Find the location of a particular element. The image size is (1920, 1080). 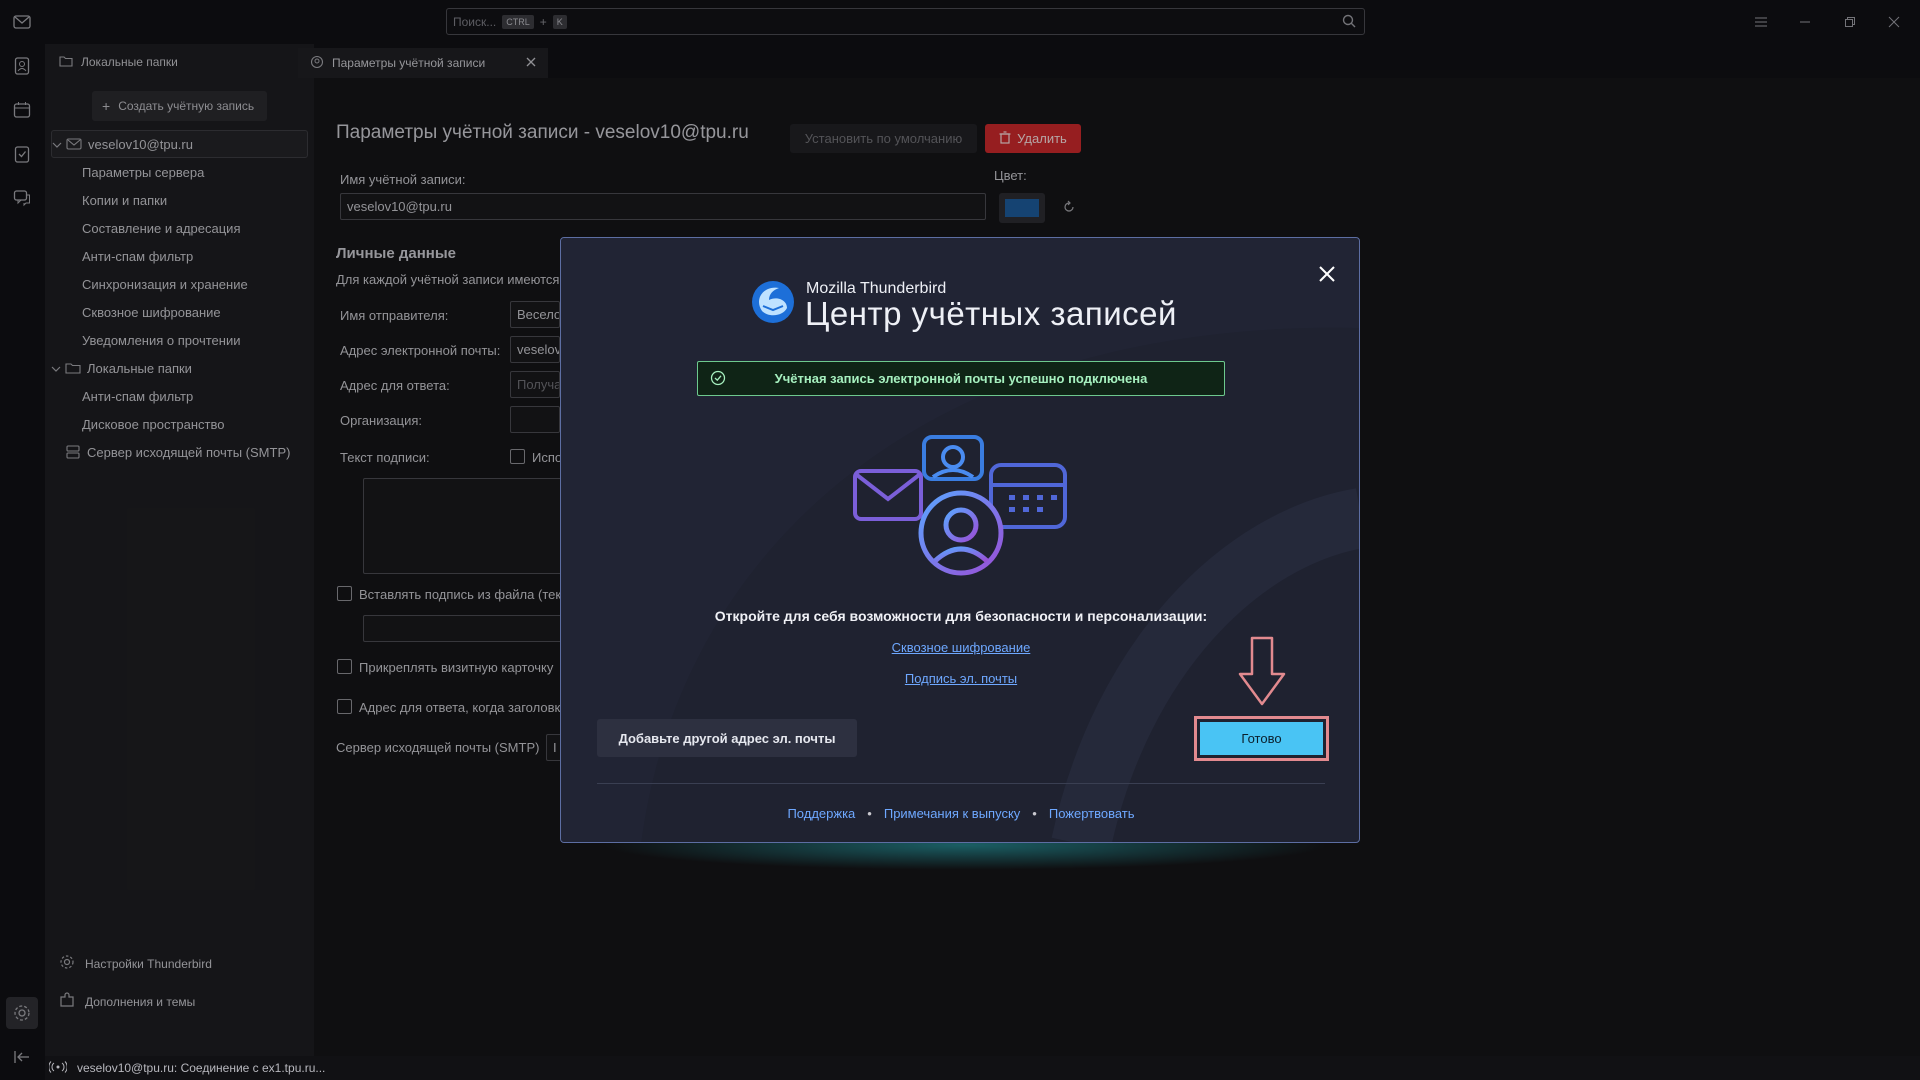

support-link: Поддержка is located at coordinates (821, 813).